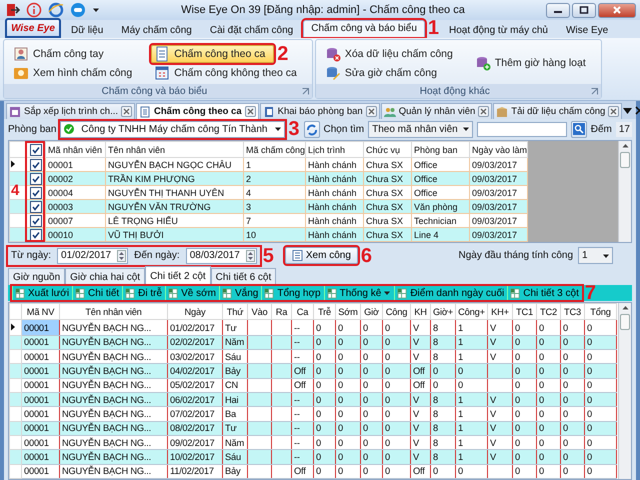 The image size is (640, 480). I want to click on table-cell: 4, so click(275, 193).